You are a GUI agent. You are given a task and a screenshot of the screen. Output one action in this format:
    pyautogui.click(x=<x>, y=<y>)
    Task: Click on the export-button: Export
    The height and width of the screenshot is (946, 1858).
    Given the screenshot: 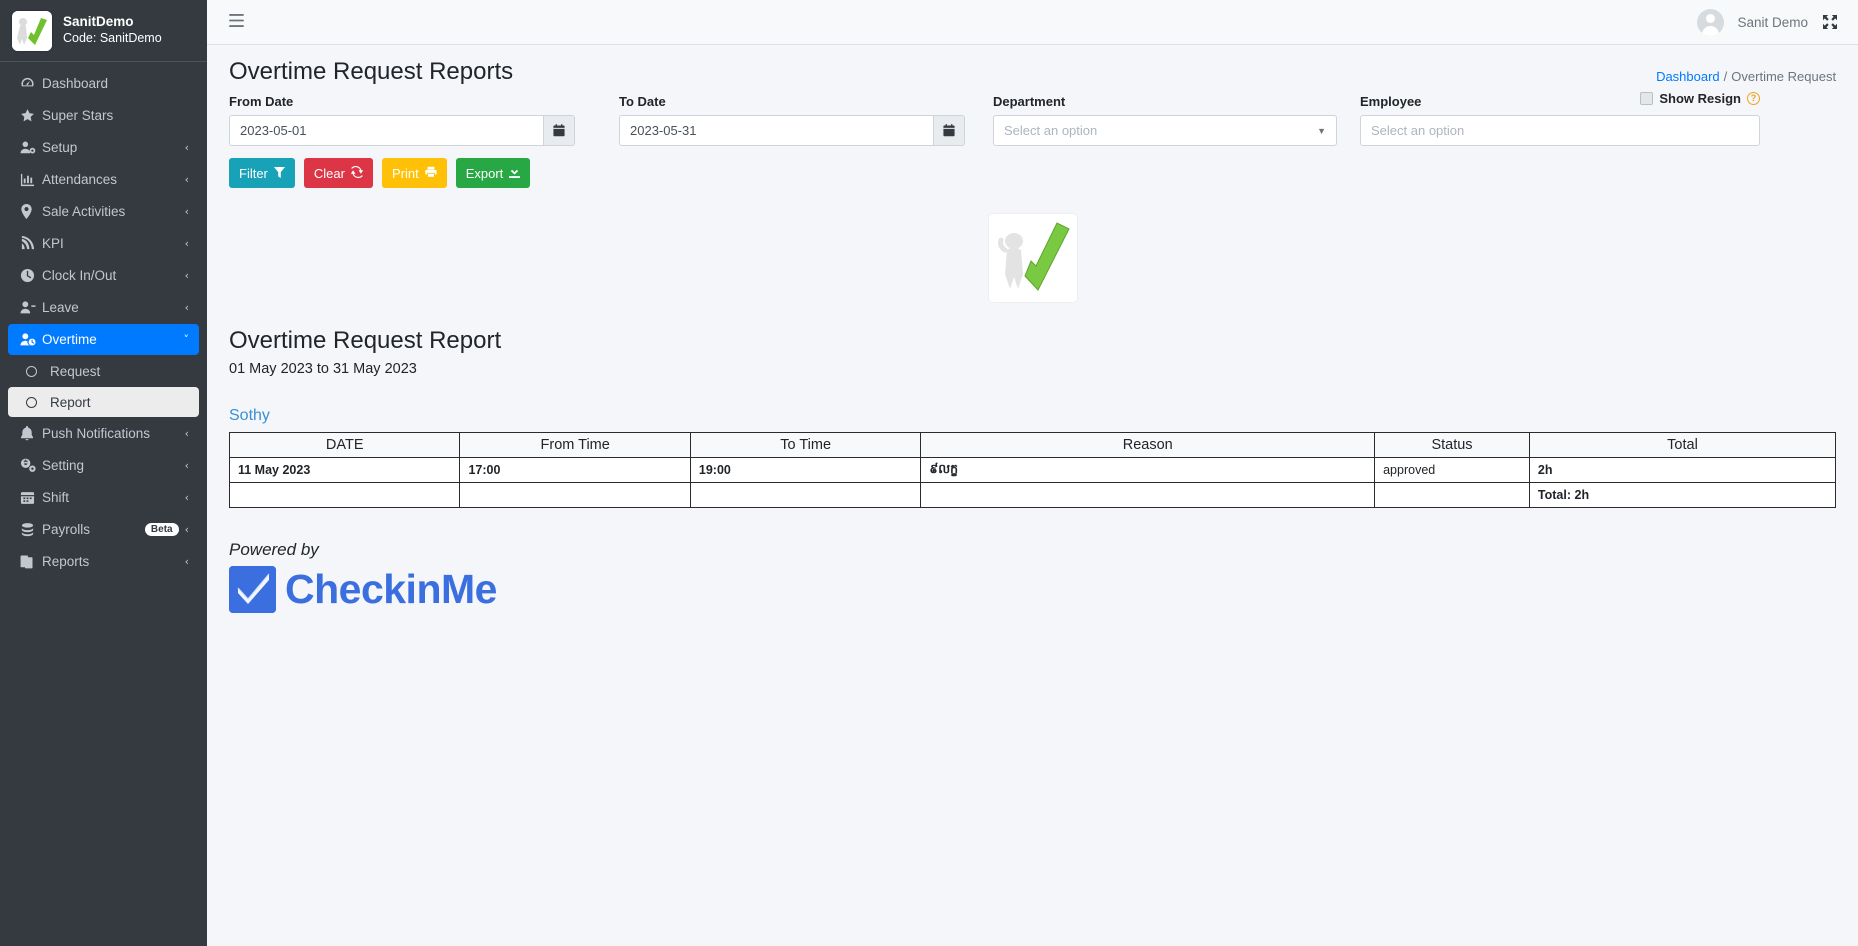 What is the action you would take?
    pyautogui.click(x=493, y=173)
    